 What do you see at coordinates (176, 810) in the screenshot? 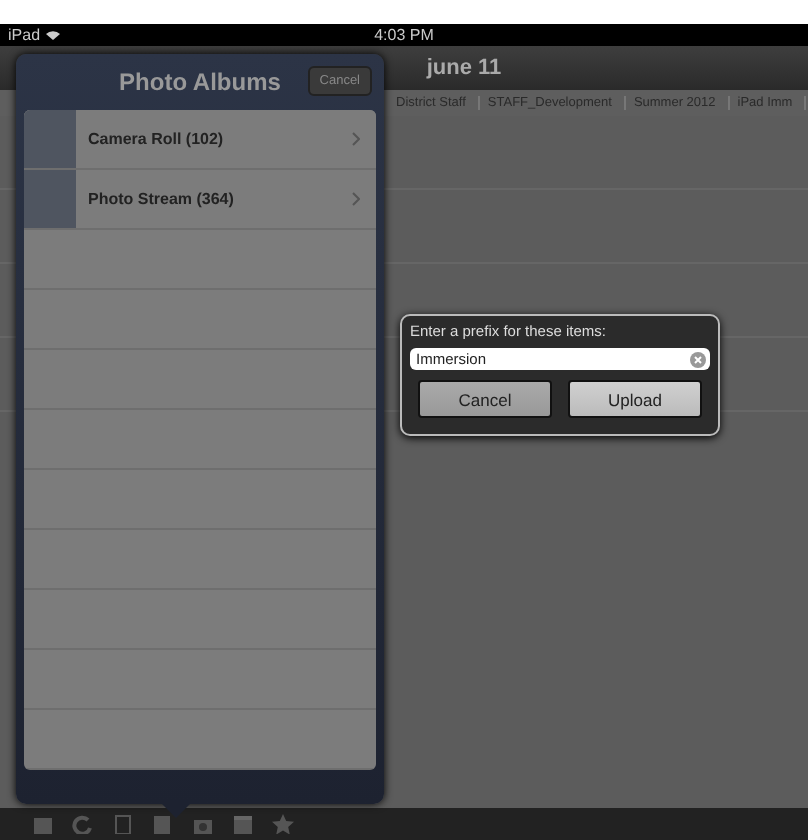
I see `popover-pointer` at bounding box center [176, 810].